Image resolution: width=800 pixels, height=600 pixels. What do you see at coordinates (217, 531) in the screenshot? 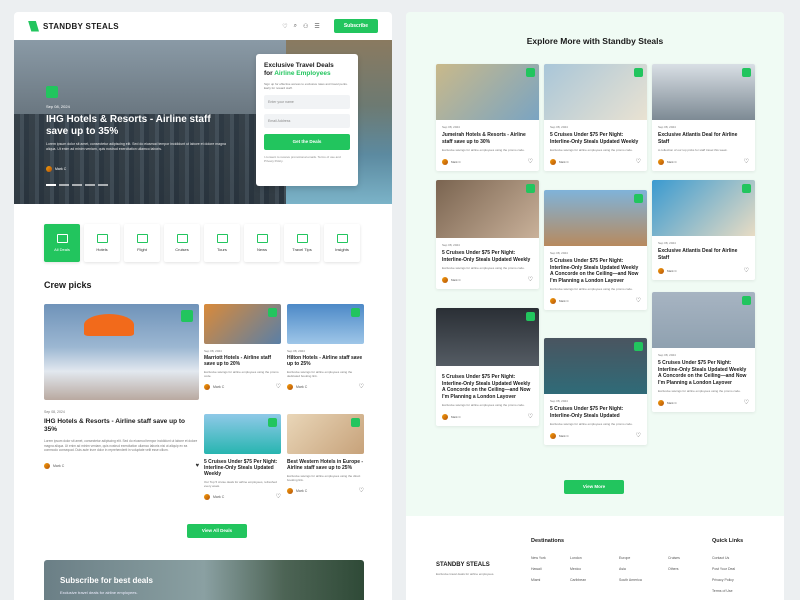
I see `view-all-deals-button: View All Deals` at bounding box center [217, 531].